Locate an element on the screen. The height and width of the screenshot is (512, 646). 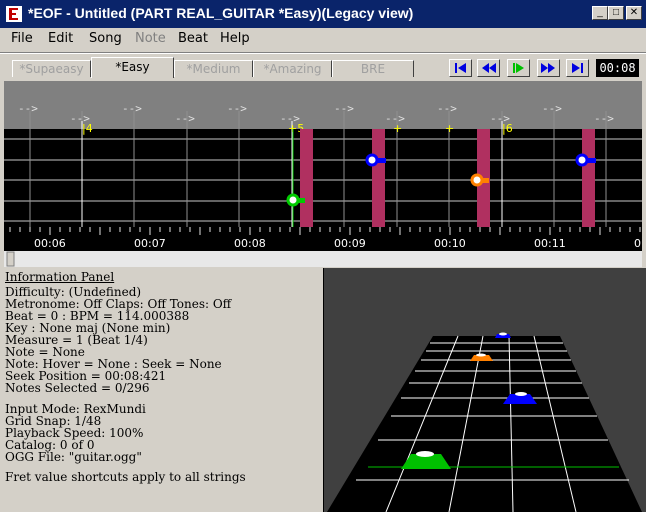
seek-start-icon is located at coordinates (460, 68).